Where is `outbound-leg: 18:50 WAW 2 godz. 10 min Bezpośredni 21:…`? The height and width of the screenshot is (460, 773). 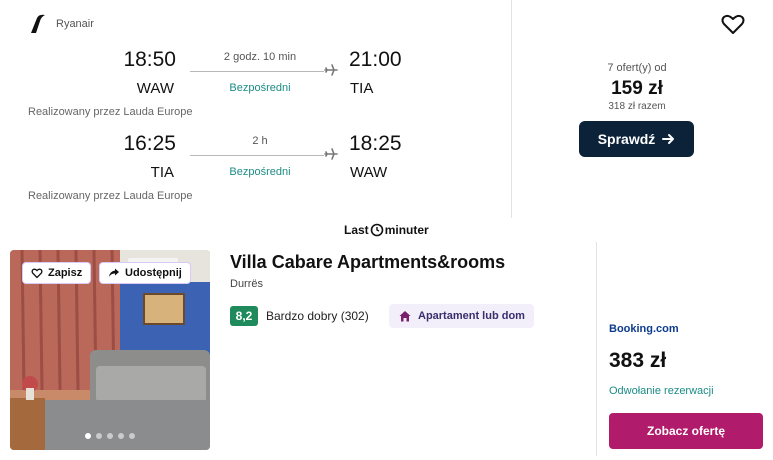
outbound-leg: 18:50 WAW 2 godz. 10 min Bezpośredni 21:… is located at coordinates (256, 80).